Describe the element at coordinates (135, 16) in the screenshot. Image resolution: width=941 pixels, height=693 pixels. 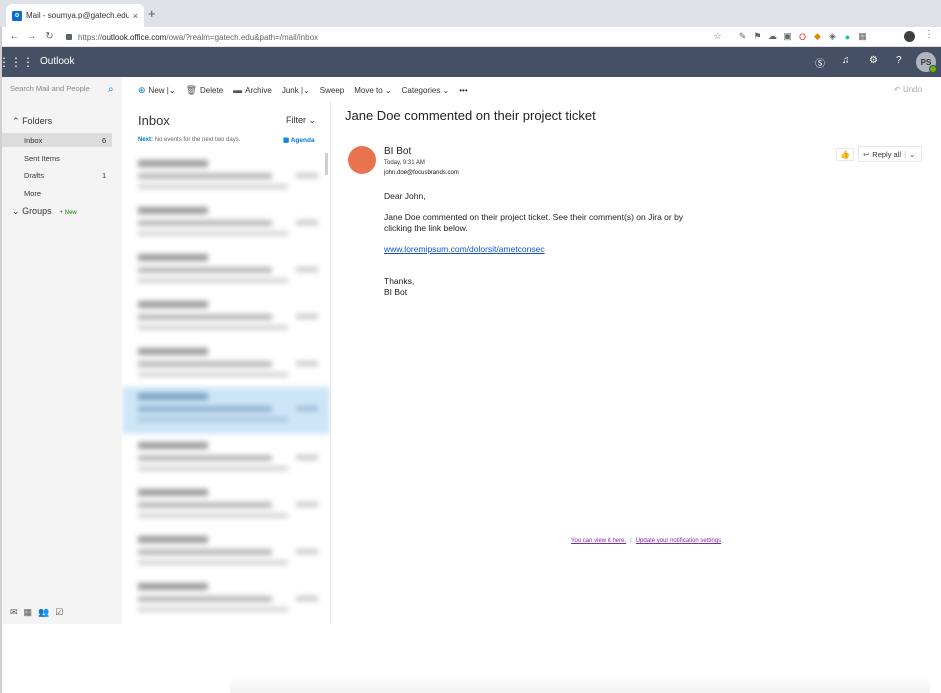
I see `close-tab-icon: ×` at that location.